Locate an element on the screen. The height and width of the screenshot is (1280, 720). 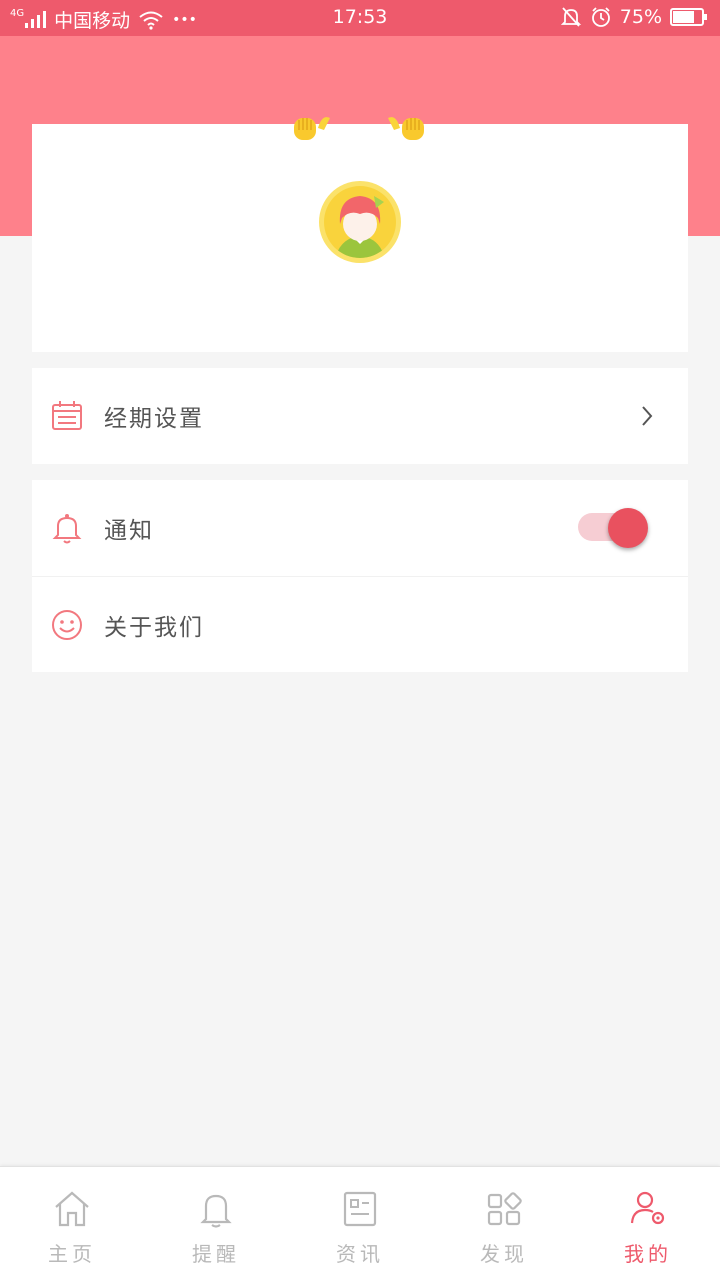
period-settings-group: 经期设置 is located at coordinates (360, 416).